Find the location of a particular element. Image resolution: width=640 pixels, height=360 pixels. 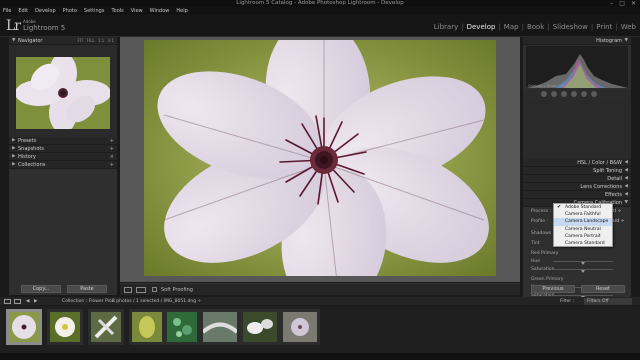

menu-settings: Settings is located at coordinates (94, 11).